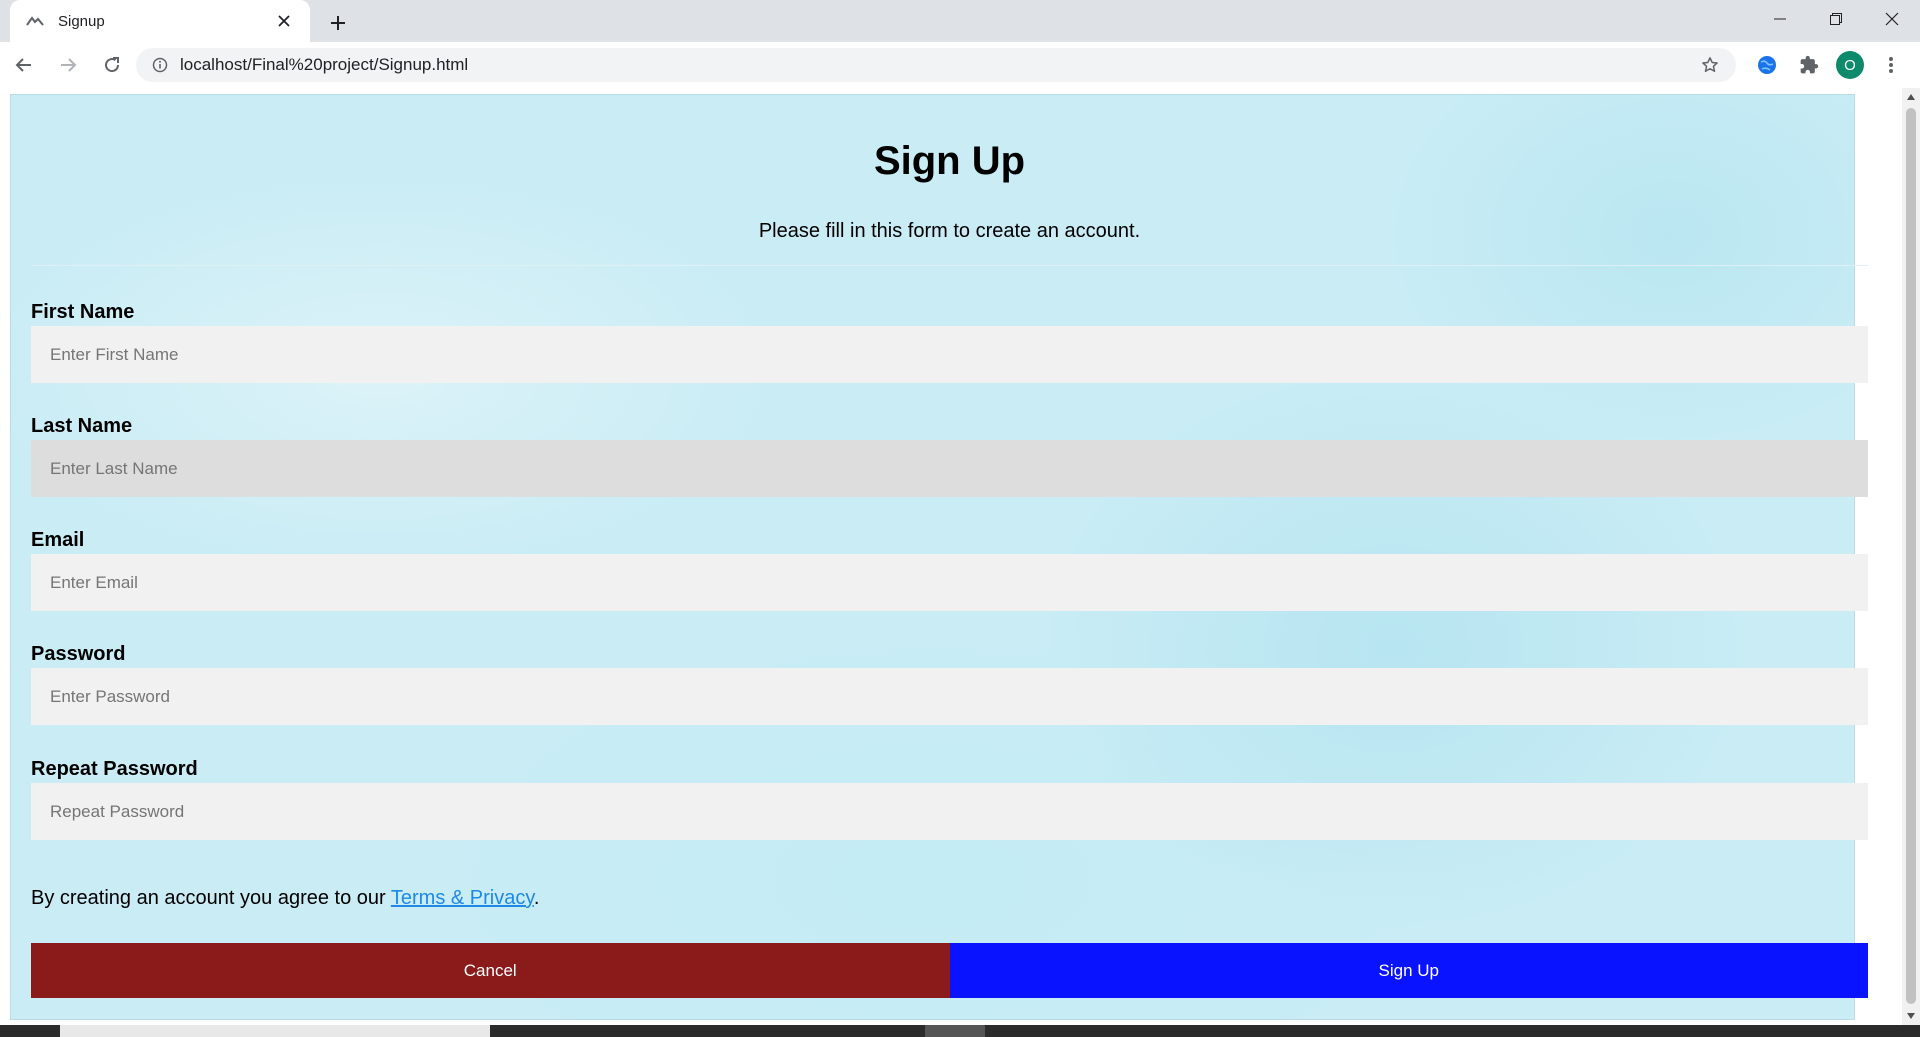 The image size is (1920, 1037). Describe the element at coordinates (338, 23) in the screenshot. I see `plus-icon` at that location.